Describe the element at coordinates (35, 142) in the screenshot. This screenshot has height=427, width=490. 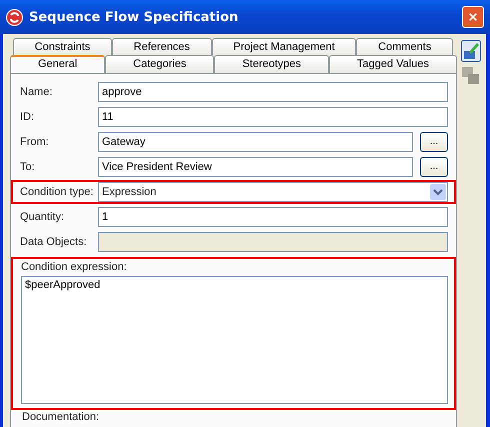
I see `field-label: From:` at that location.